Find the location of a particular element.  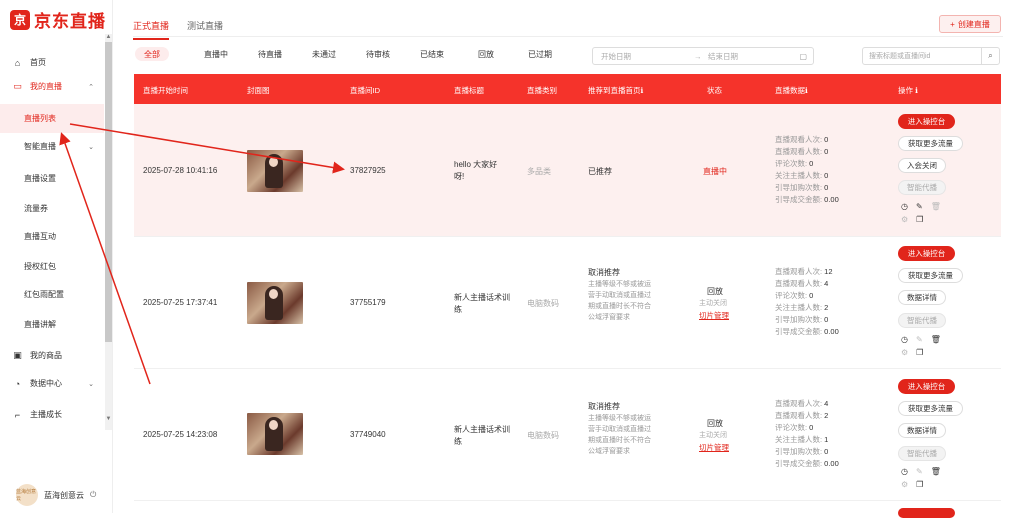

sidebar-item-redpacket-rain: 红包雨配置 is located at coordinates (52, 294).